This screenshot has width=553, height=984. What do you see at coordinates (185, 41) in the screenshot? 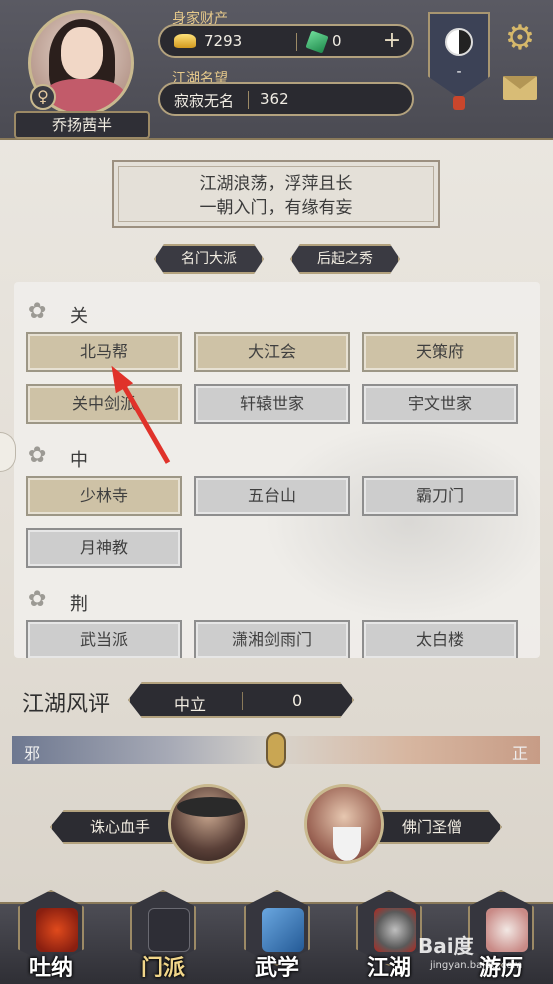
I see `gold-ingot-icon` at bounding box center [185, 41].